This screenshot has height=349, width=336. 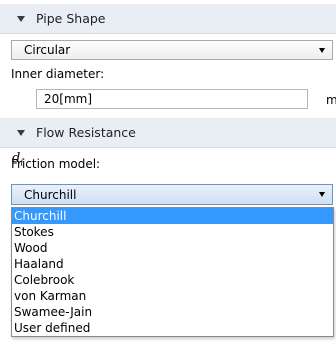 I want to click on friction-model-label: Friction model:, so click(x=56, y=164).